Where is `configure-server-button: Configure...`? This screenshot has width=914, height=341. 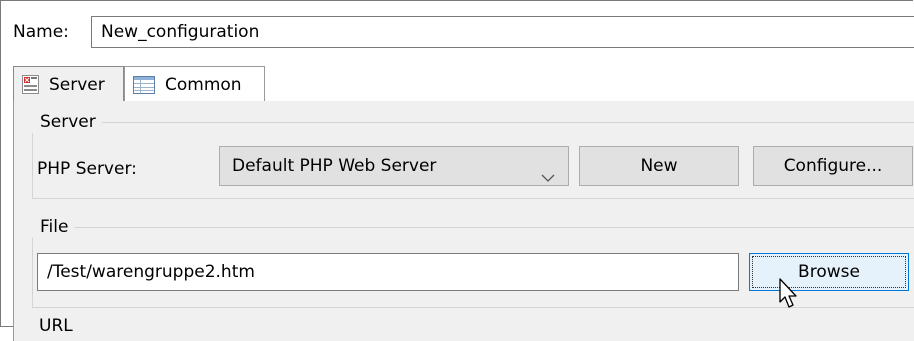
configure-server-button: Configure... is located at coordinates (833, 166).